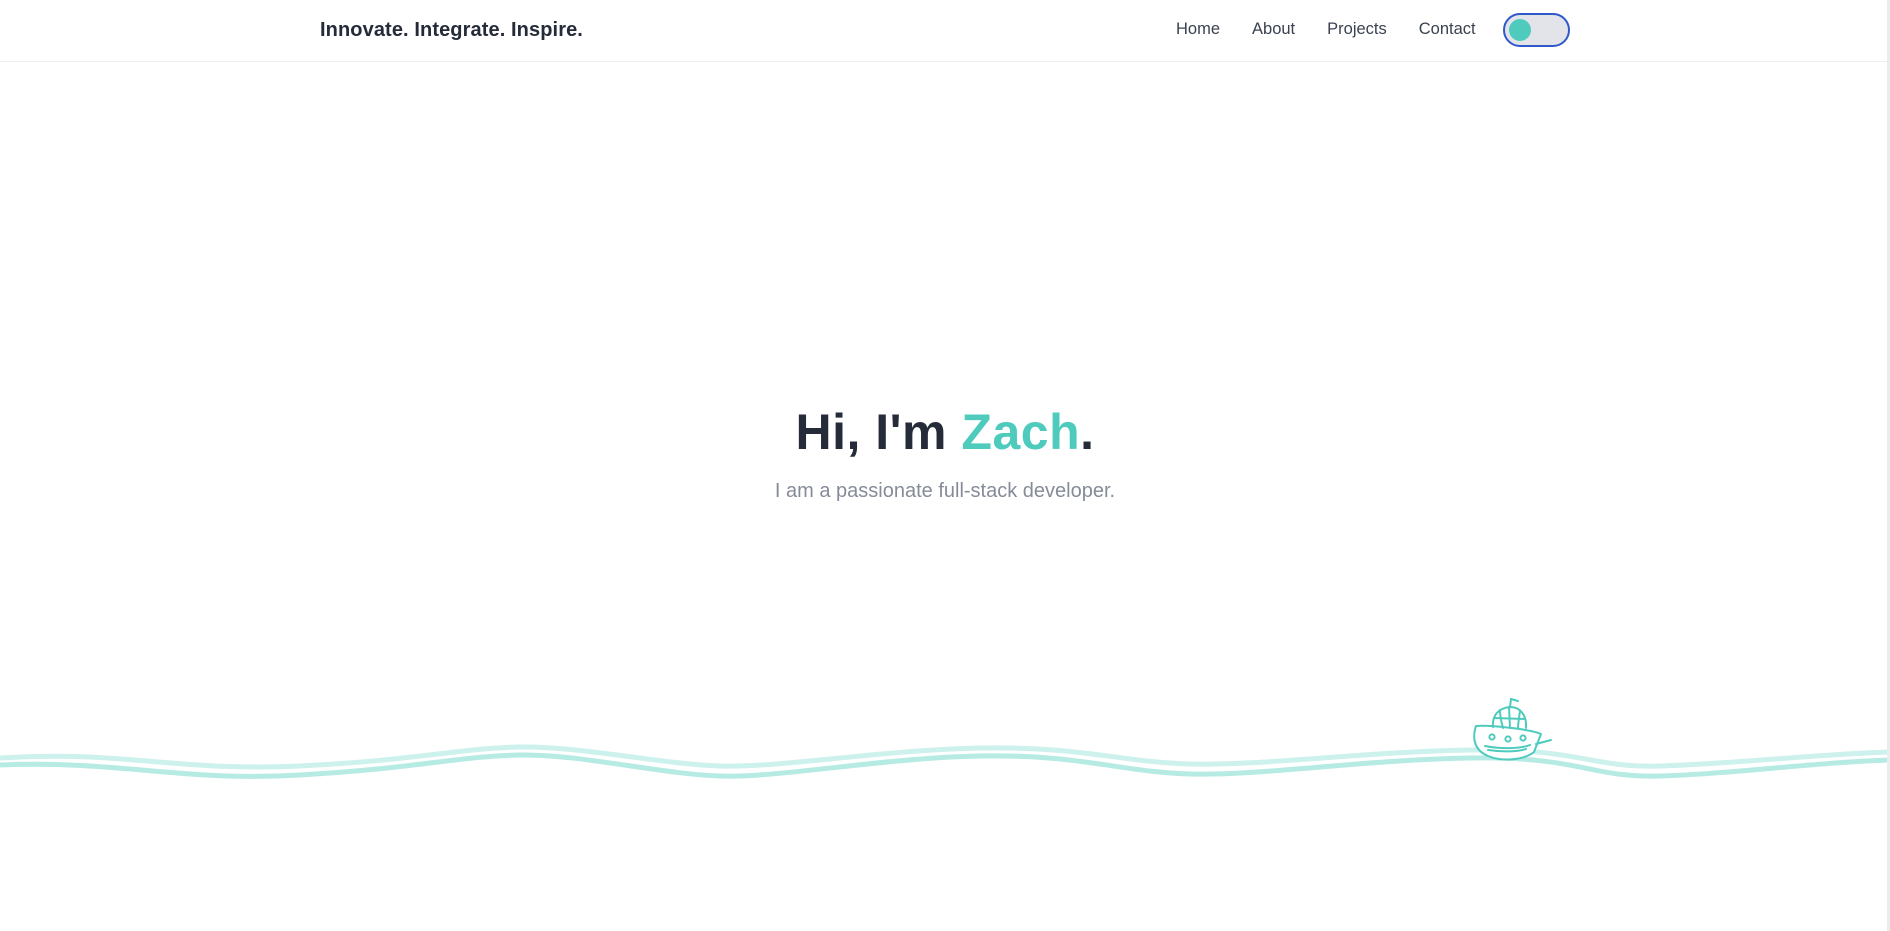 The width and height of the screenshot is (1890, 931). Describe the element at coordinates (1520, 30) in the screenshot. I see `theme-toggle-knob` at that location.